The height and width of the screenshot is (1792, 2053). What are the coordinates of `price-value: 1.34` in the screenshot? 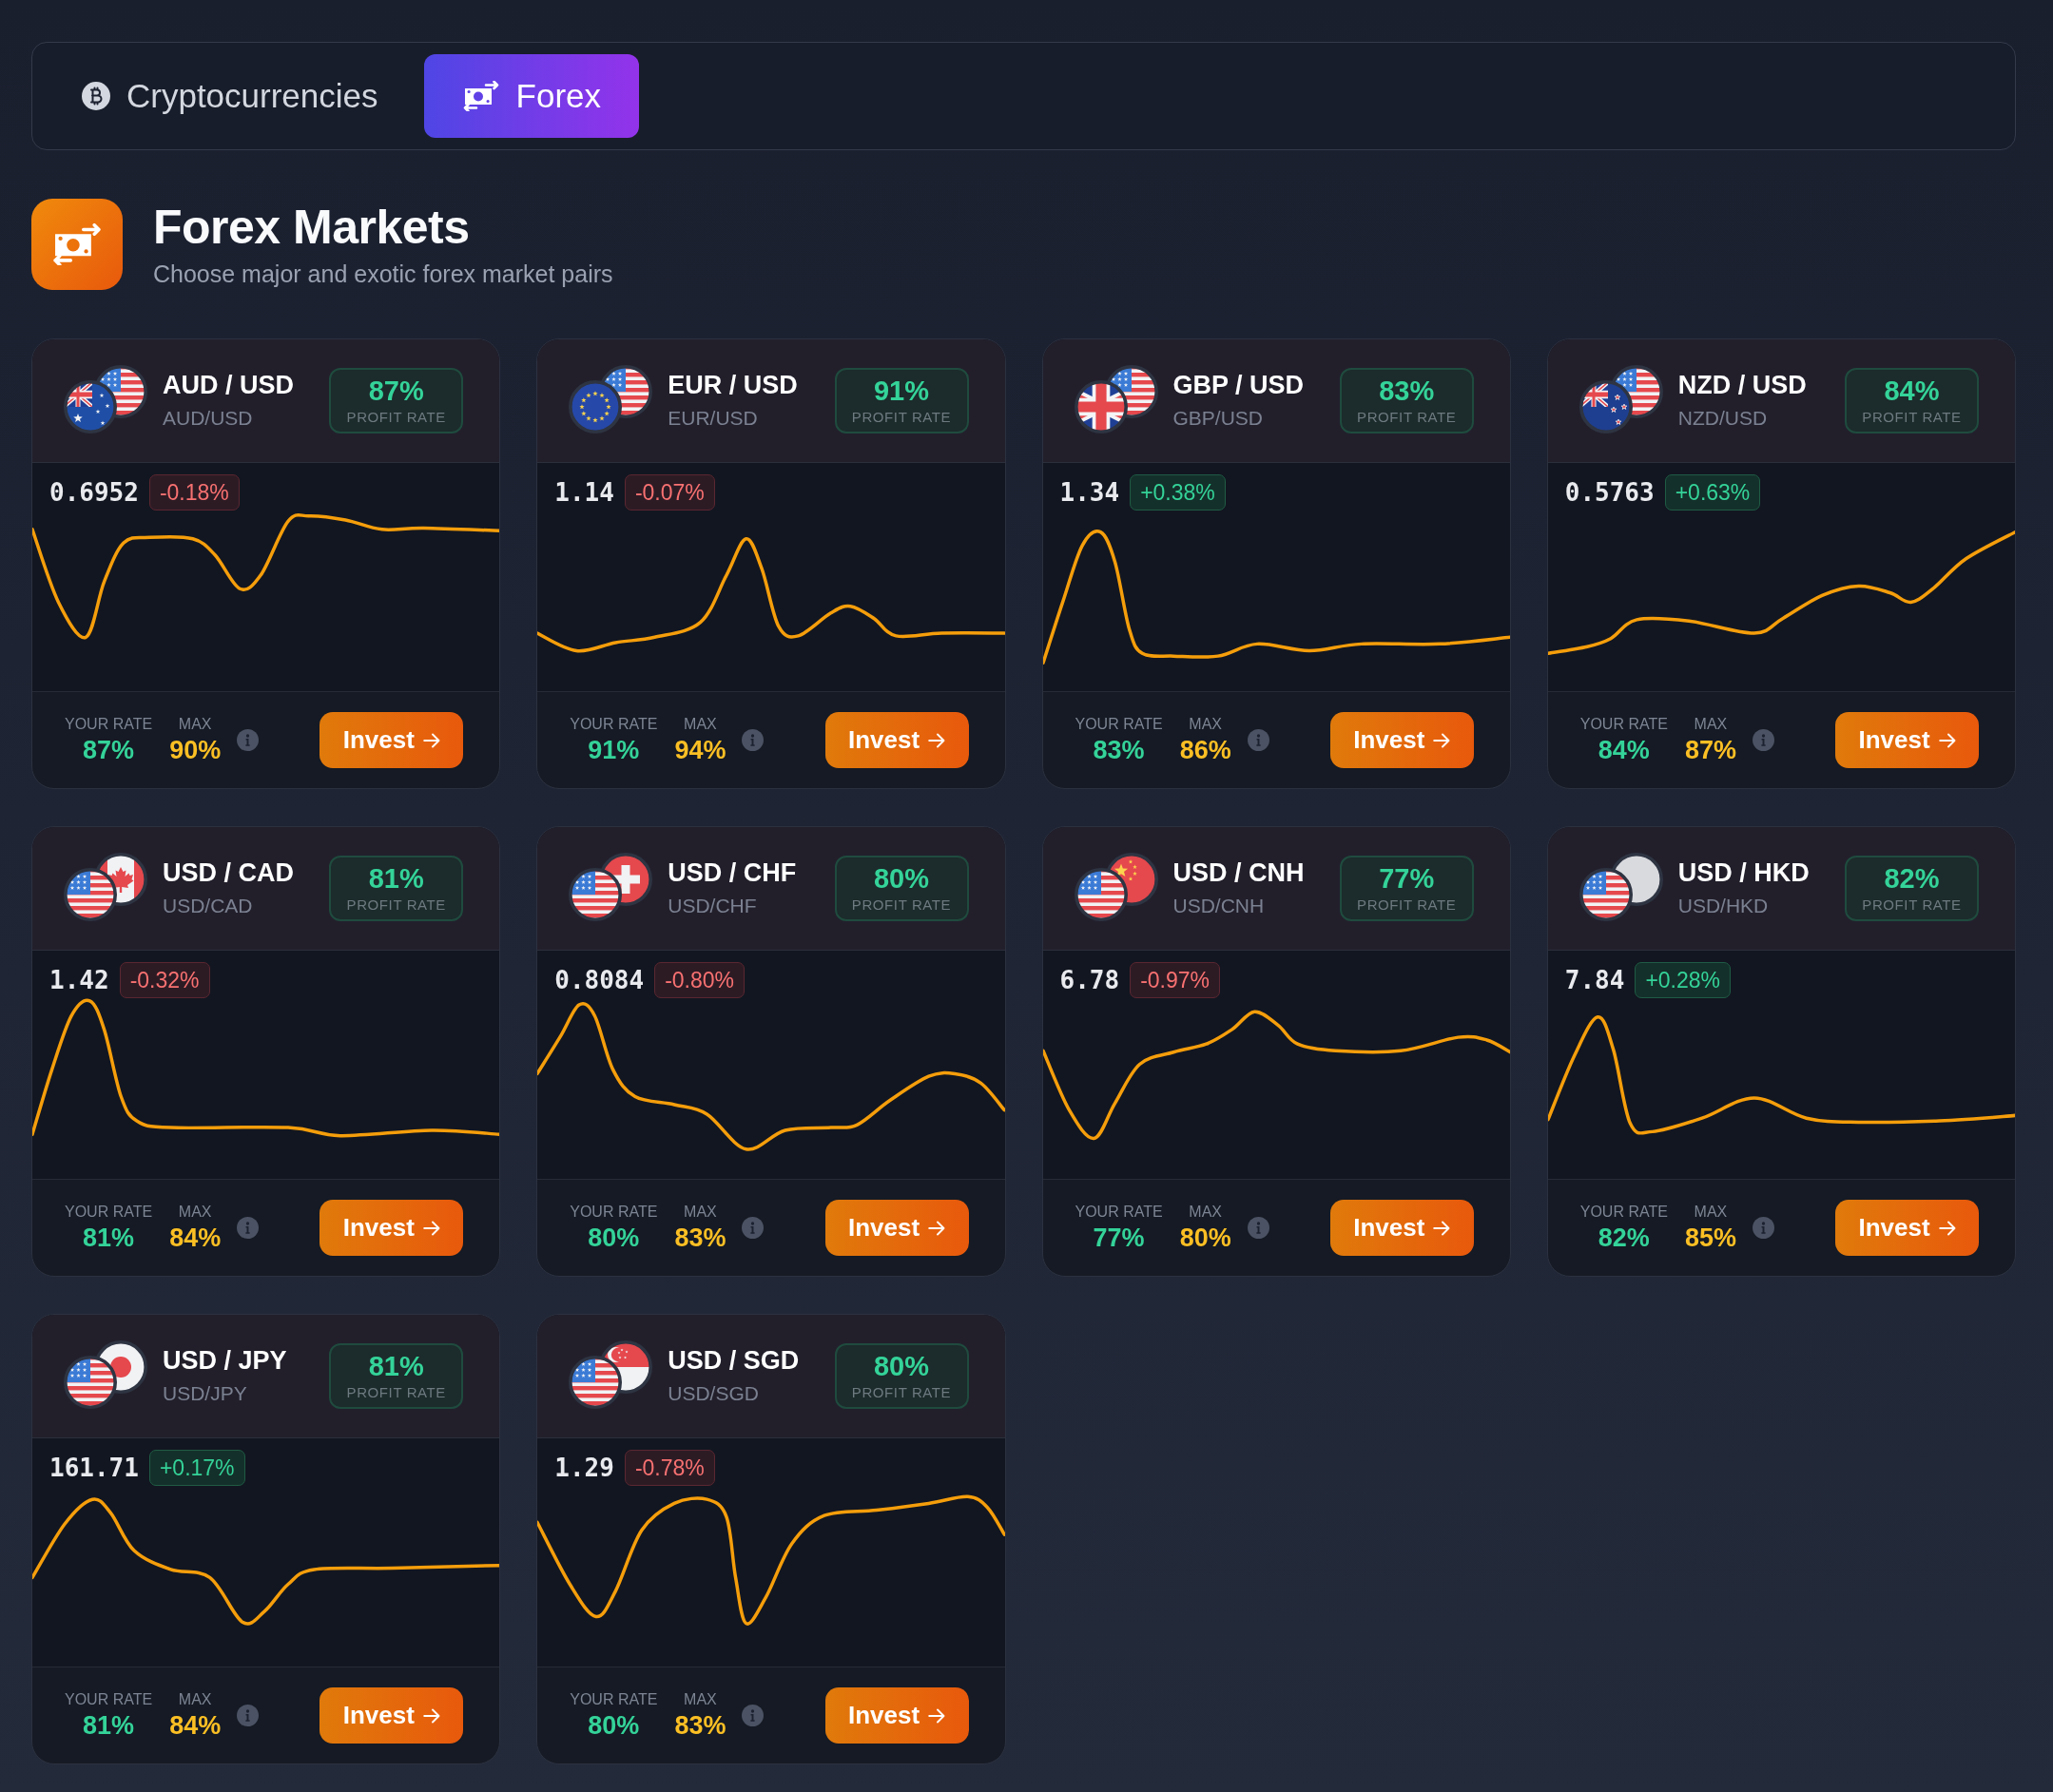 It's located at (1089, 492).